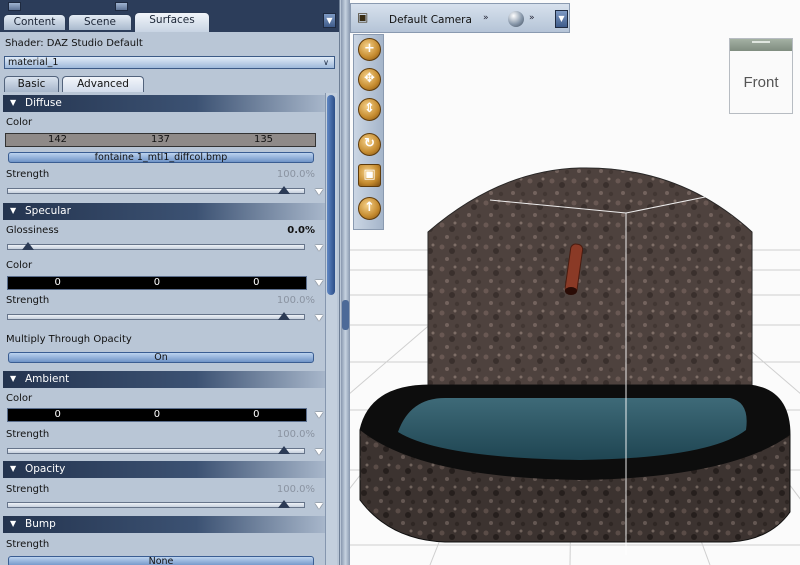  Describe the element at coordinates (40, 524) in the screenshot. I see `section-title: Bump` at that location.